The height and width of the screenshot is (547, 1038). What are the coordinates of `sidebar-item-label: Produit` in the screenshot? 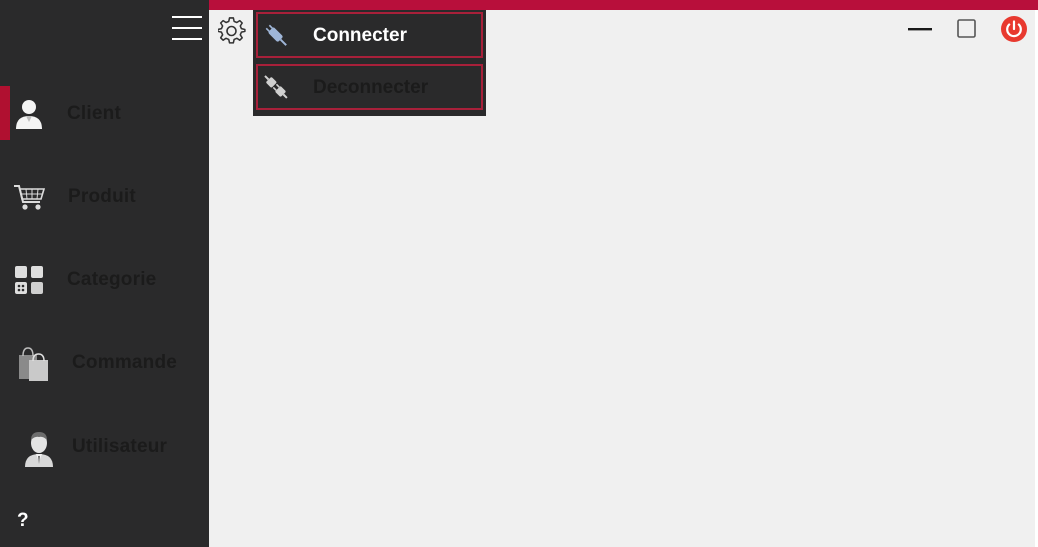 It's located at (102, 196).